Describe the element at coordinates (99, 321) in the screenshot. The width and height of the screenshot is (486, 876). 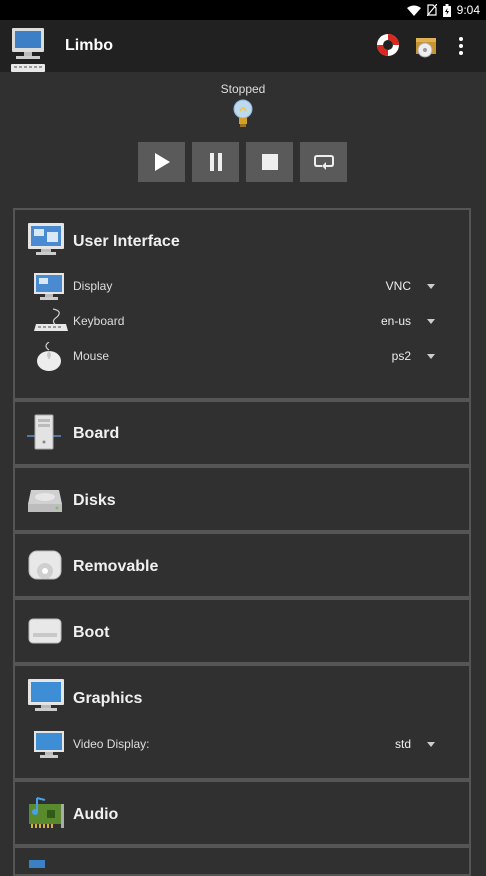
I see `keyboard-label: Keyboard` at that location.